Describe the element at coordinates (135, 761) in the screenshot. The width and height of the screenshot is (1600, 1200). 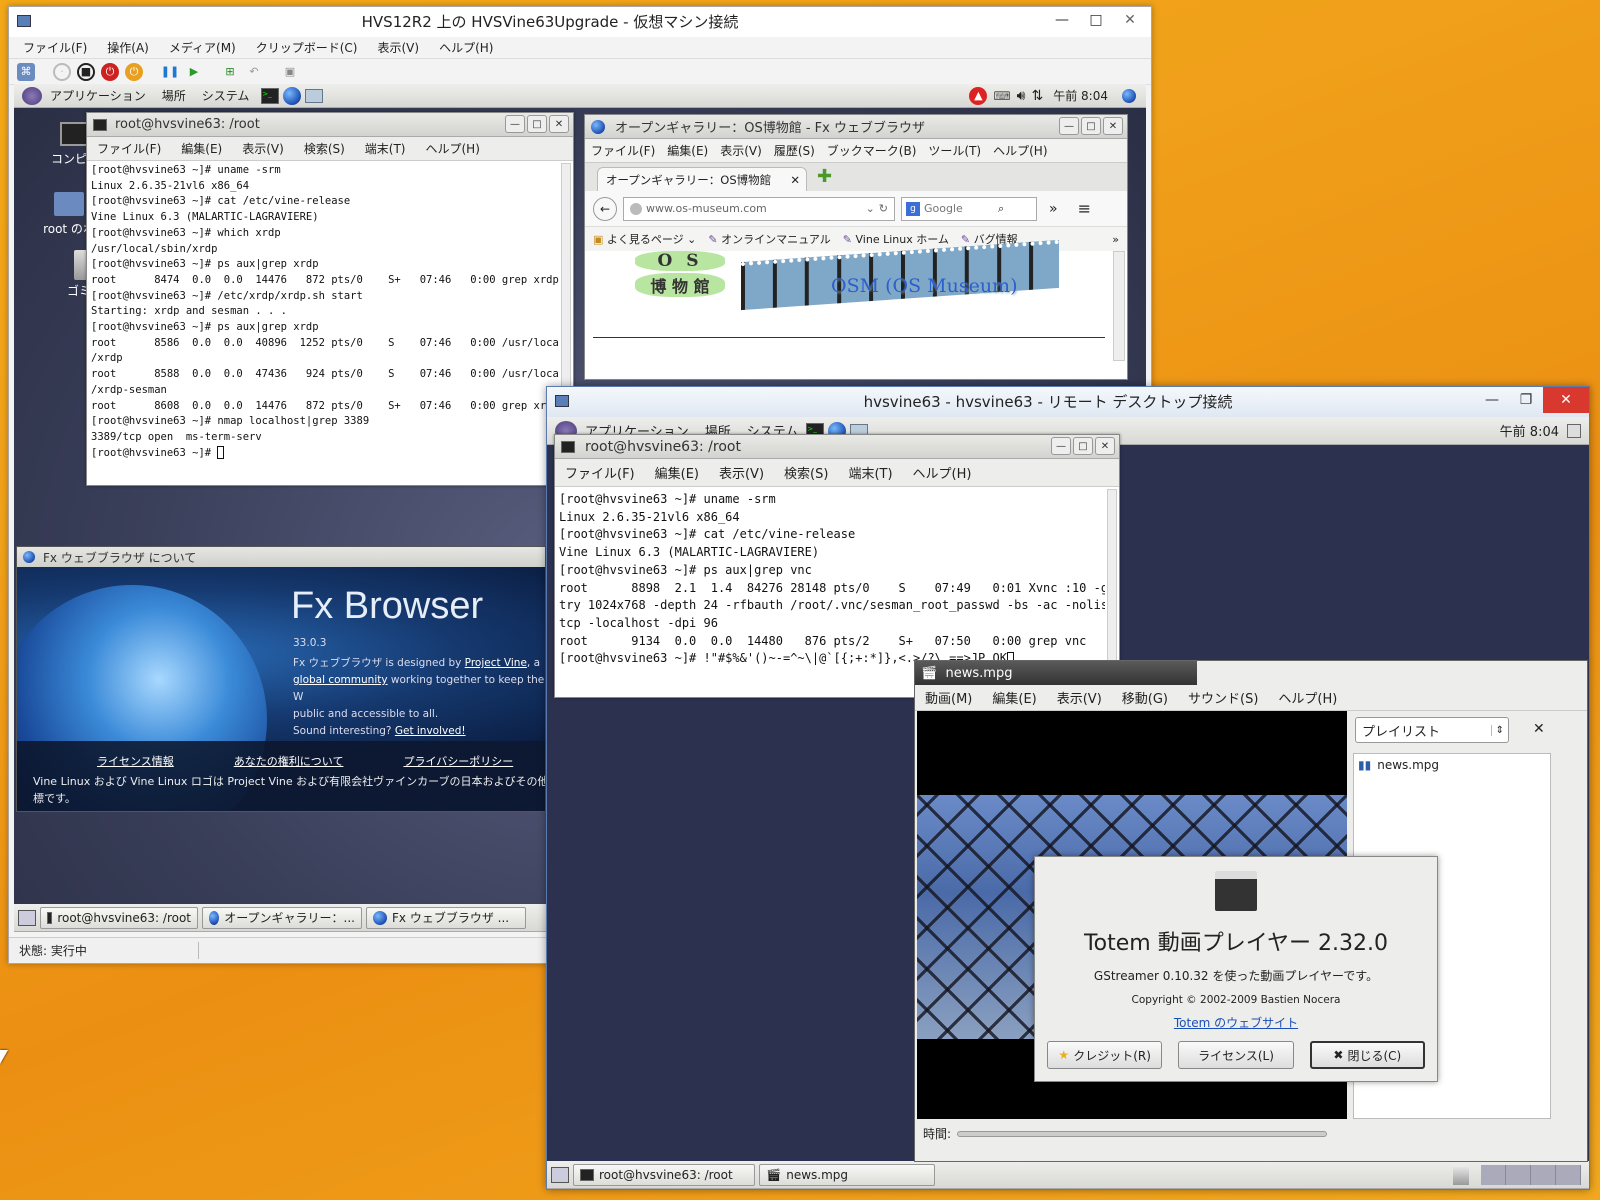
I see `license-info-link: ライセンス情報` at that location.